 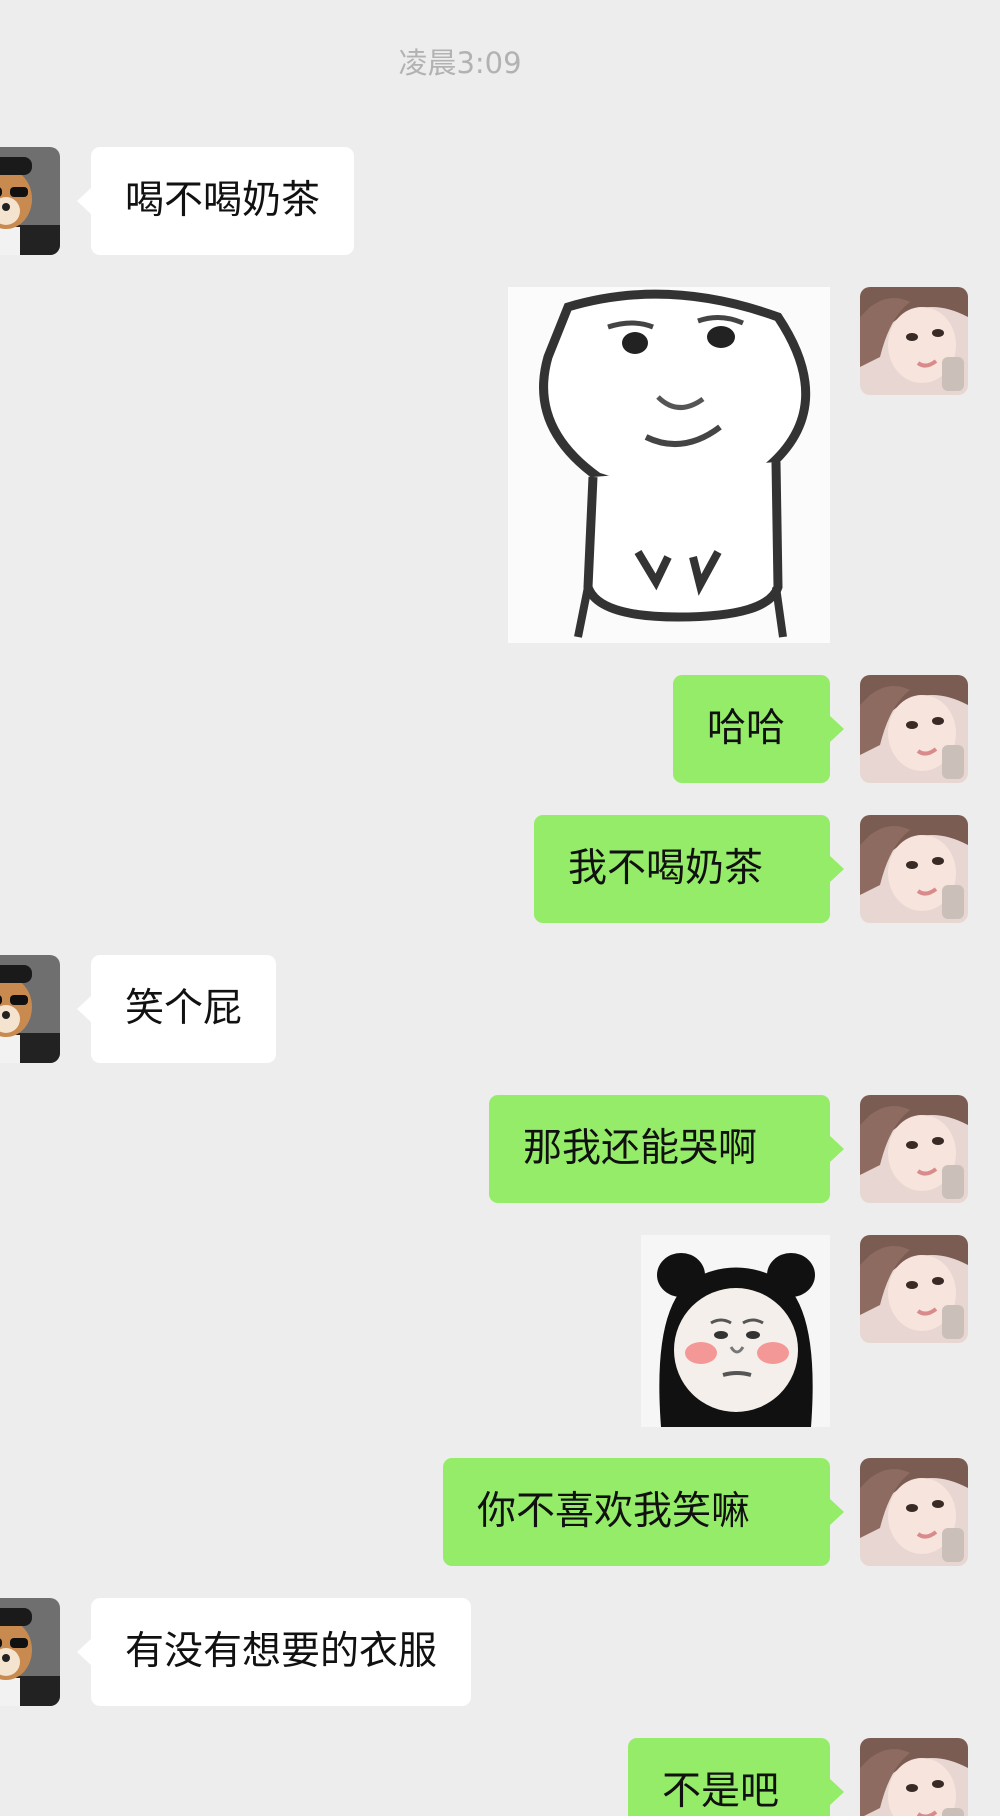 What do you see at coordinates (736, 1777) in the screenshot?
I see `message-bubble: 不是吧` at bounding box center [736, 1777].